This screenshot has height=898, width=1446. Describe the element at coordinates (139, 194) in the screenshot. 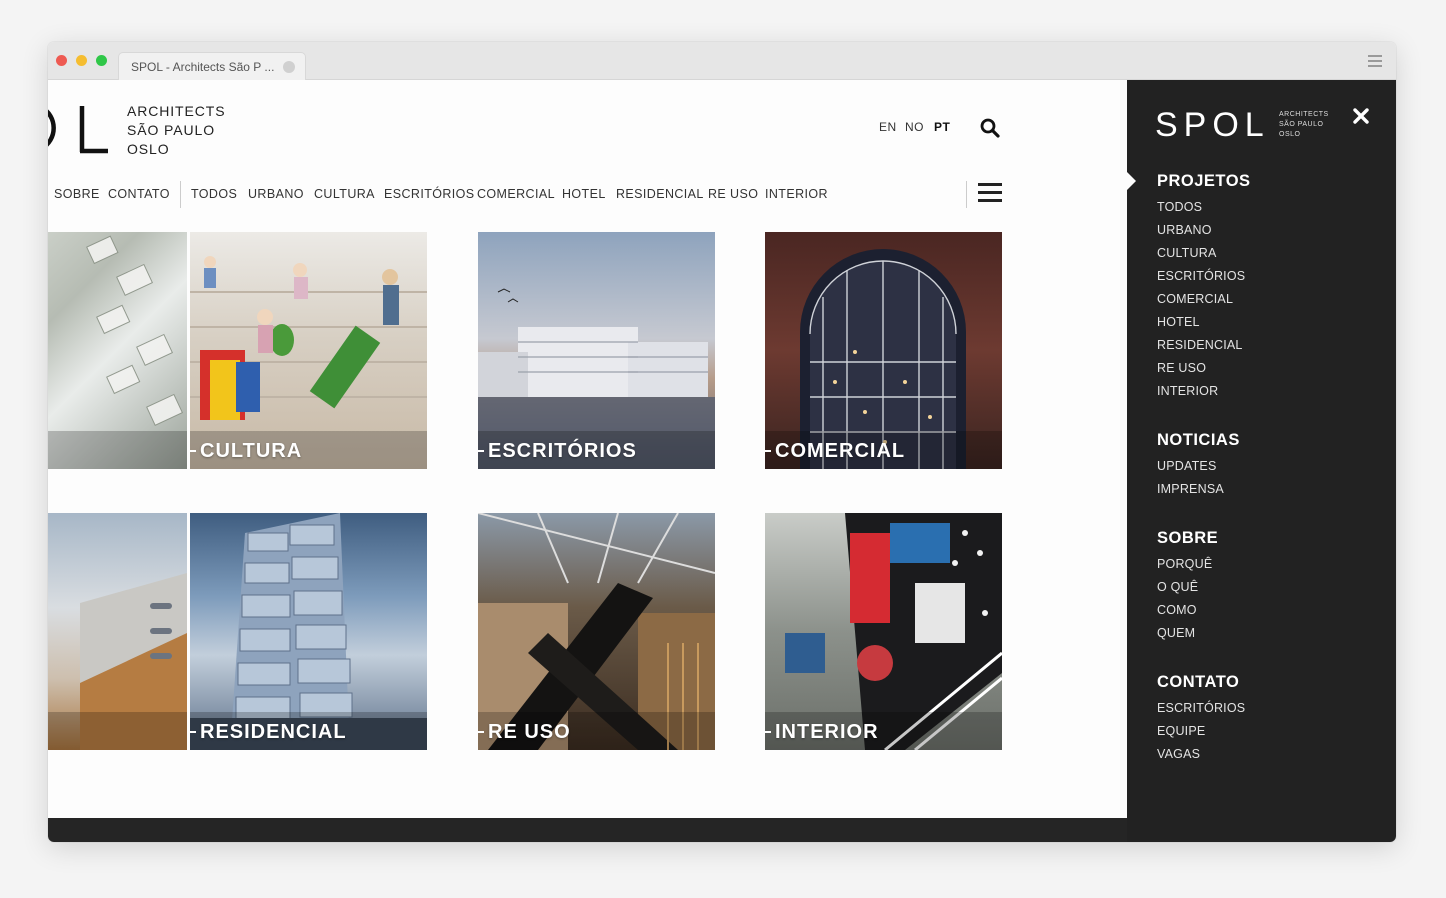

I see `nav-contato: CONTATO` at that location.